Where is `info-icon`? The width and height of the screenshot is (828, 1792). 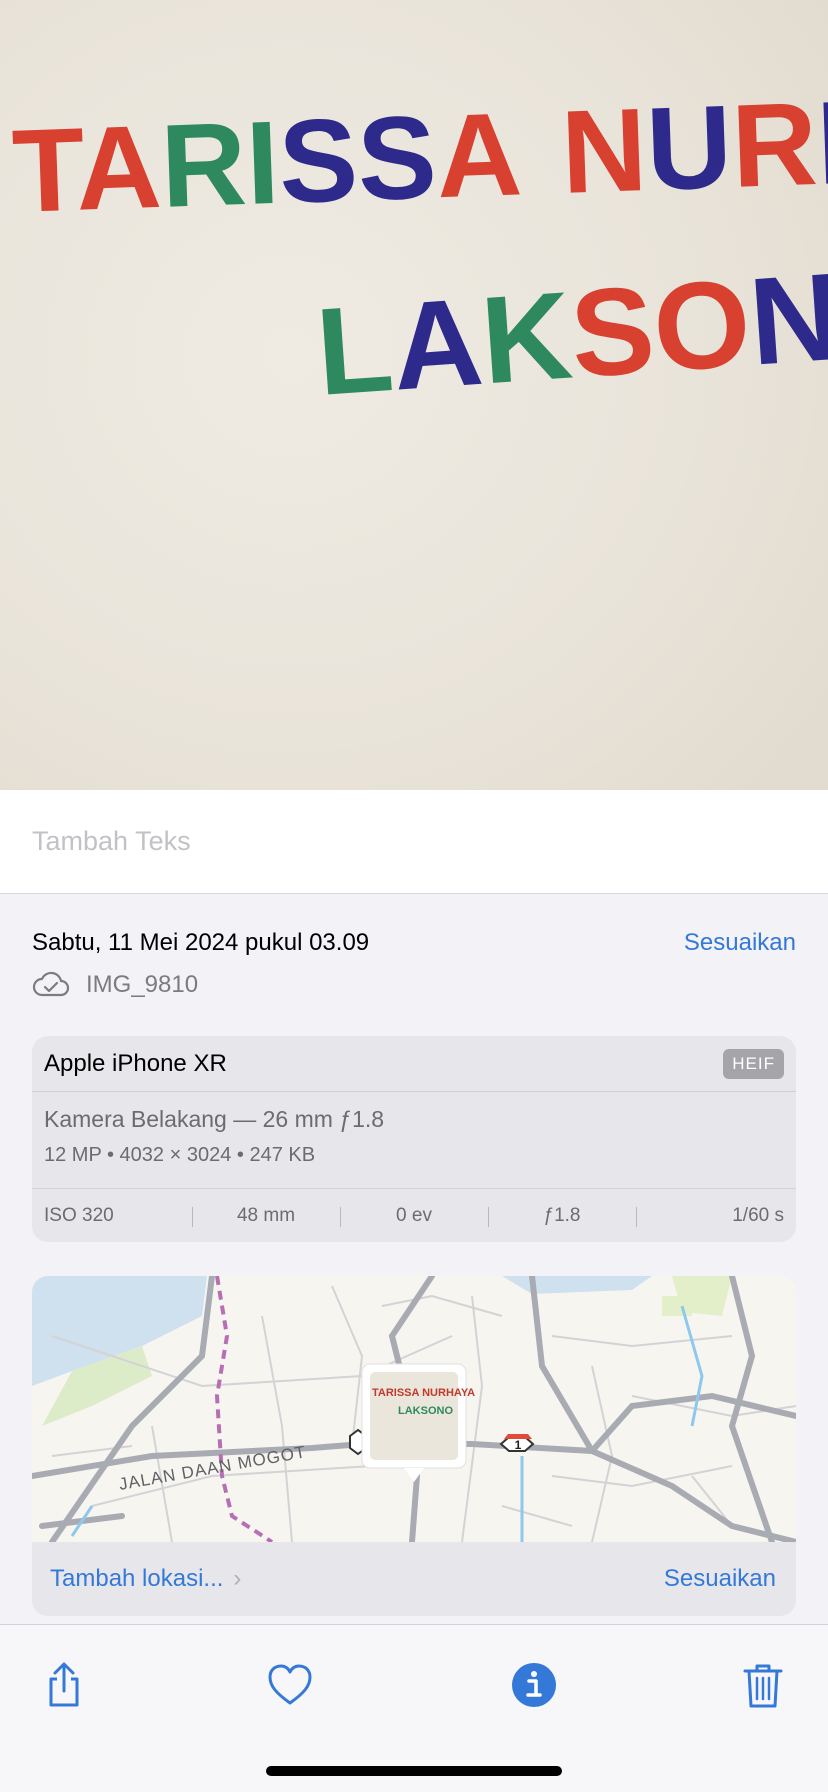
info-icon is located at coordinates (534, 1685).